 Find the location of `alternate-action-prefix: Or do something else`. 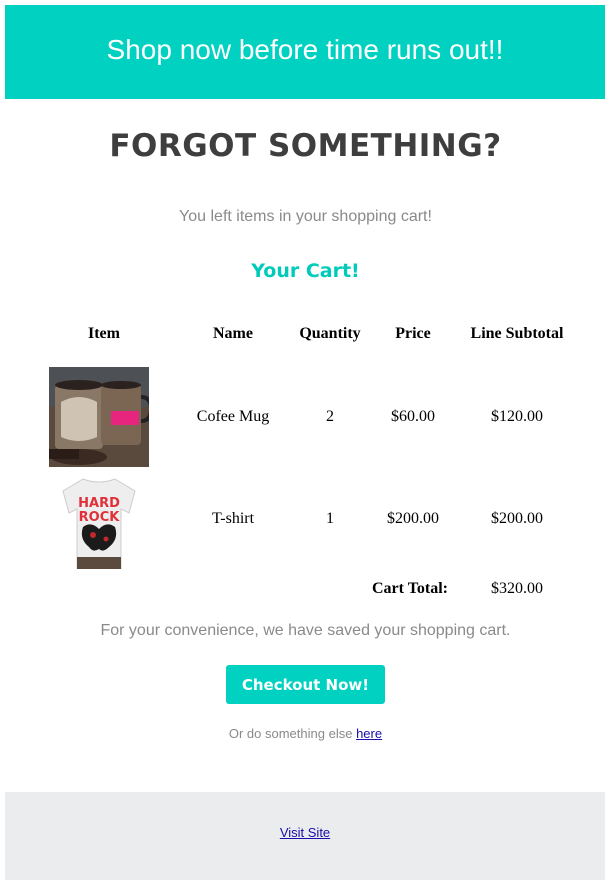

alternate-action-prefix: Or do something else is located at coordinates (290, 733).